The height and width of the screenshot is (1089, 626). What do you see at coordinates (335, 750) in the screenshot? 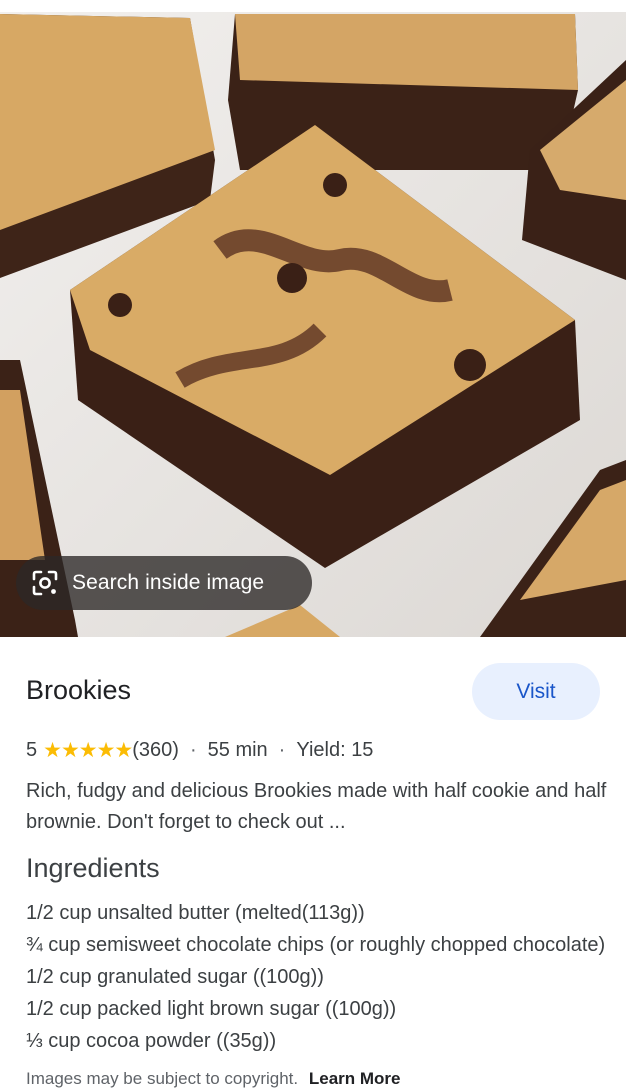
I see `recipe-yield: Yield: 15` at bounding box center [335, 750].